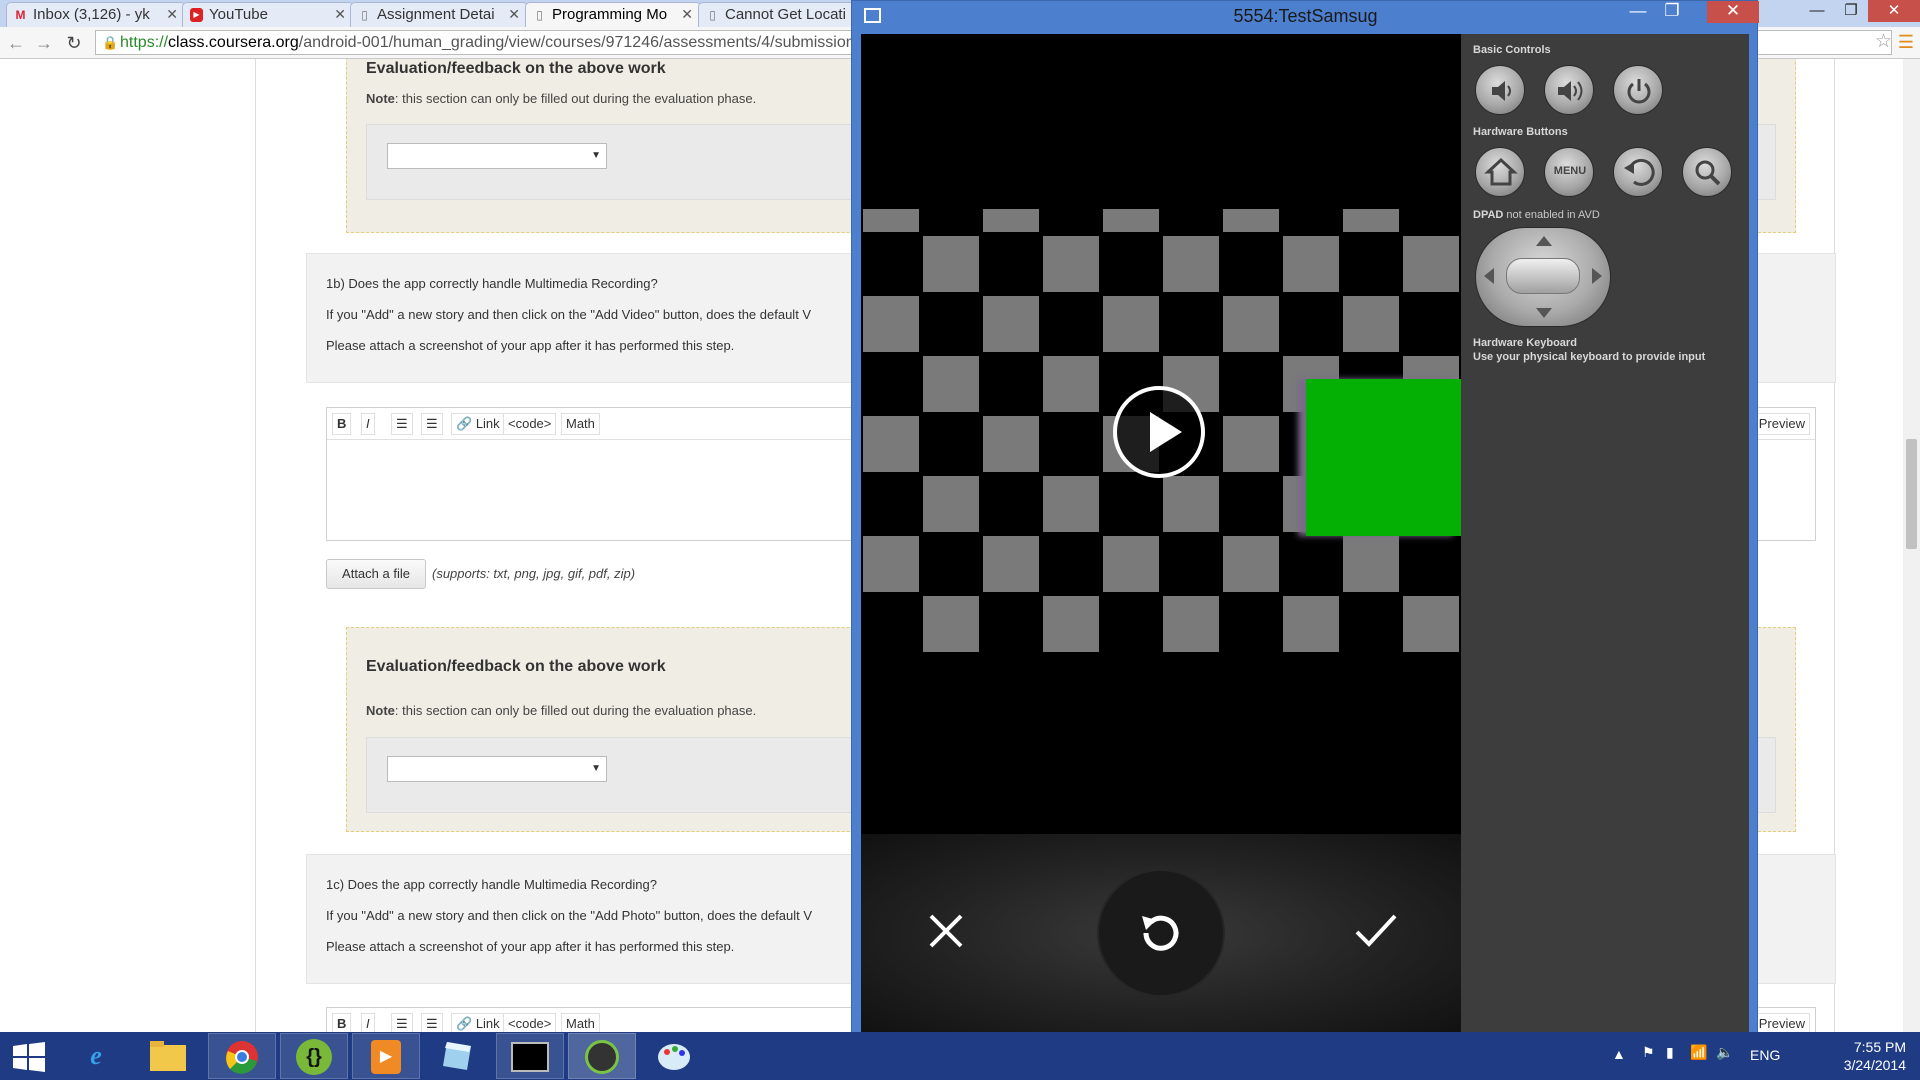 The image size is (1920, 1089). I want to click on volume-icon: 🔈, so click(1724, 1052).